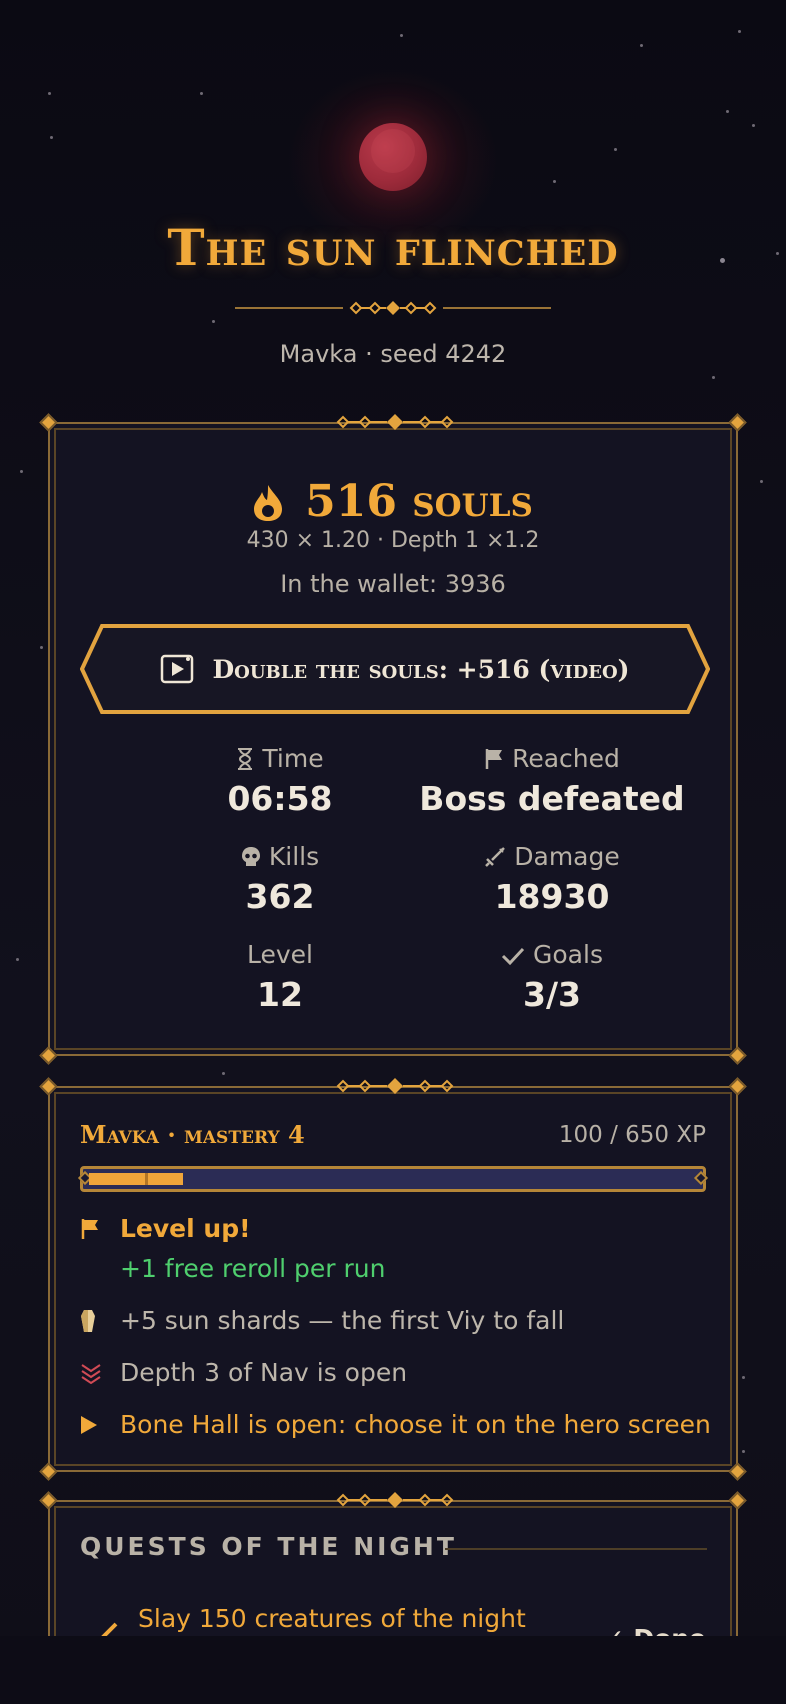 This screenshot has width=786, height=1704. I want to click on quests-title: QUESTS OF THE NIGHT, so click(268, 1546).